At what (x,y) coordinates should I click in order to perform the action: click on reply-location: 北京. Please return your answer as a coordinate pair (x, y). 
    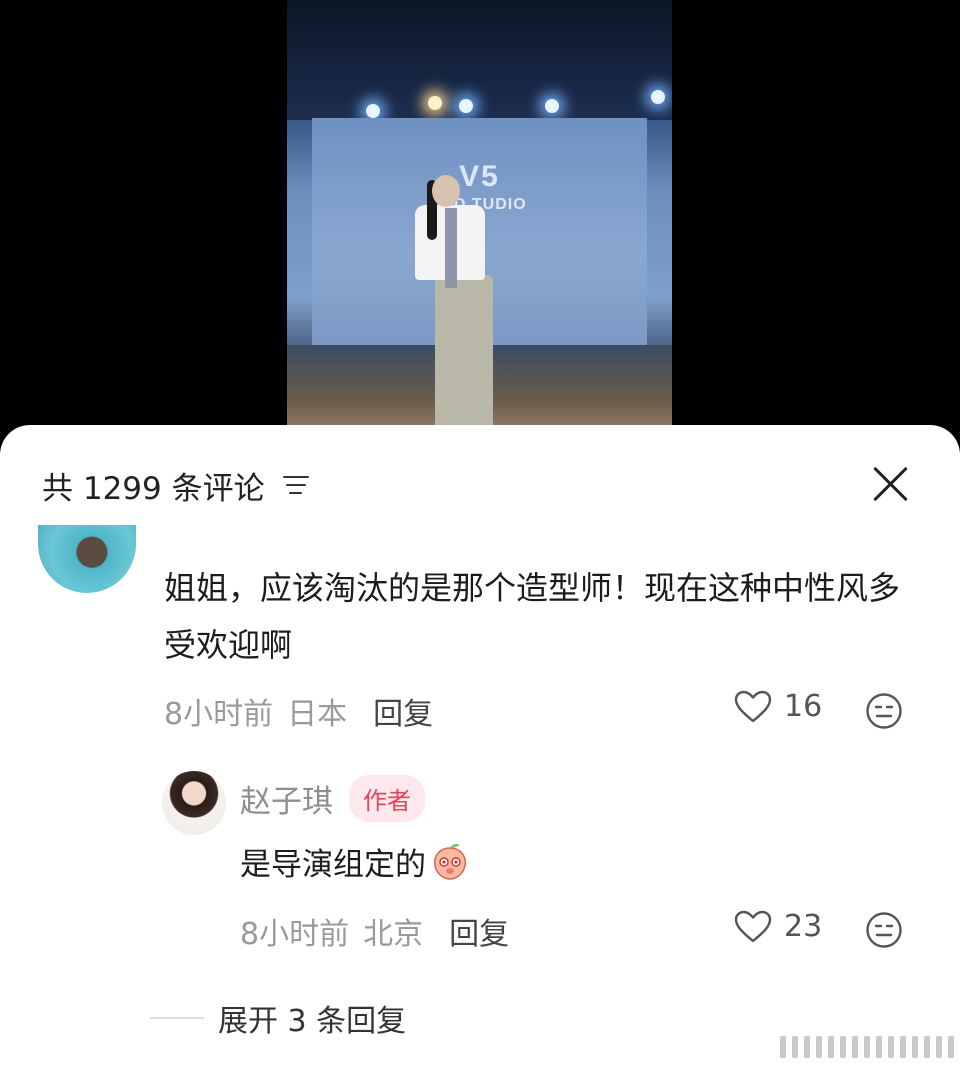
    Looking at the image, I should click on (393, 934).